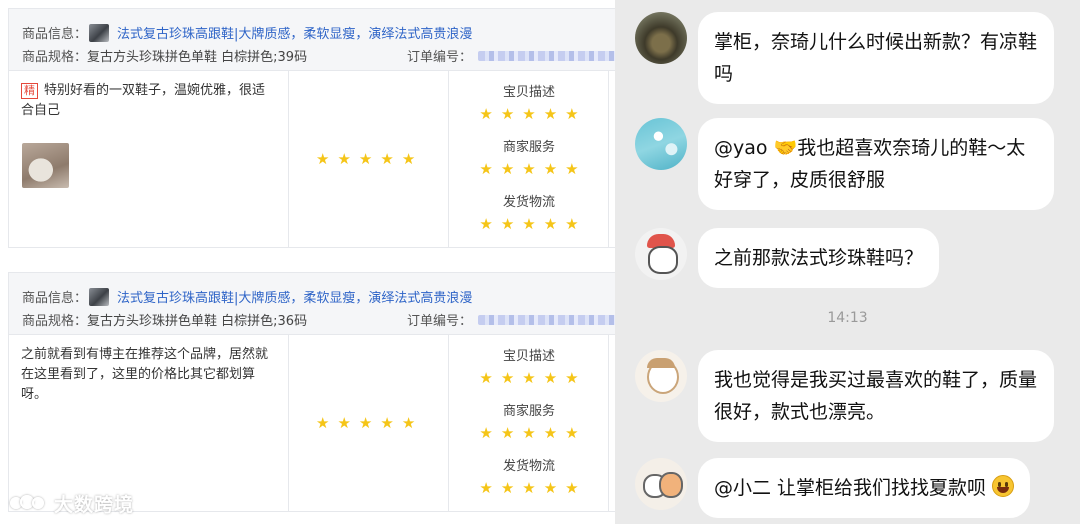 The image size is (1080, 524). I want to click on mention-prefix: @yao, so click(744, 148).